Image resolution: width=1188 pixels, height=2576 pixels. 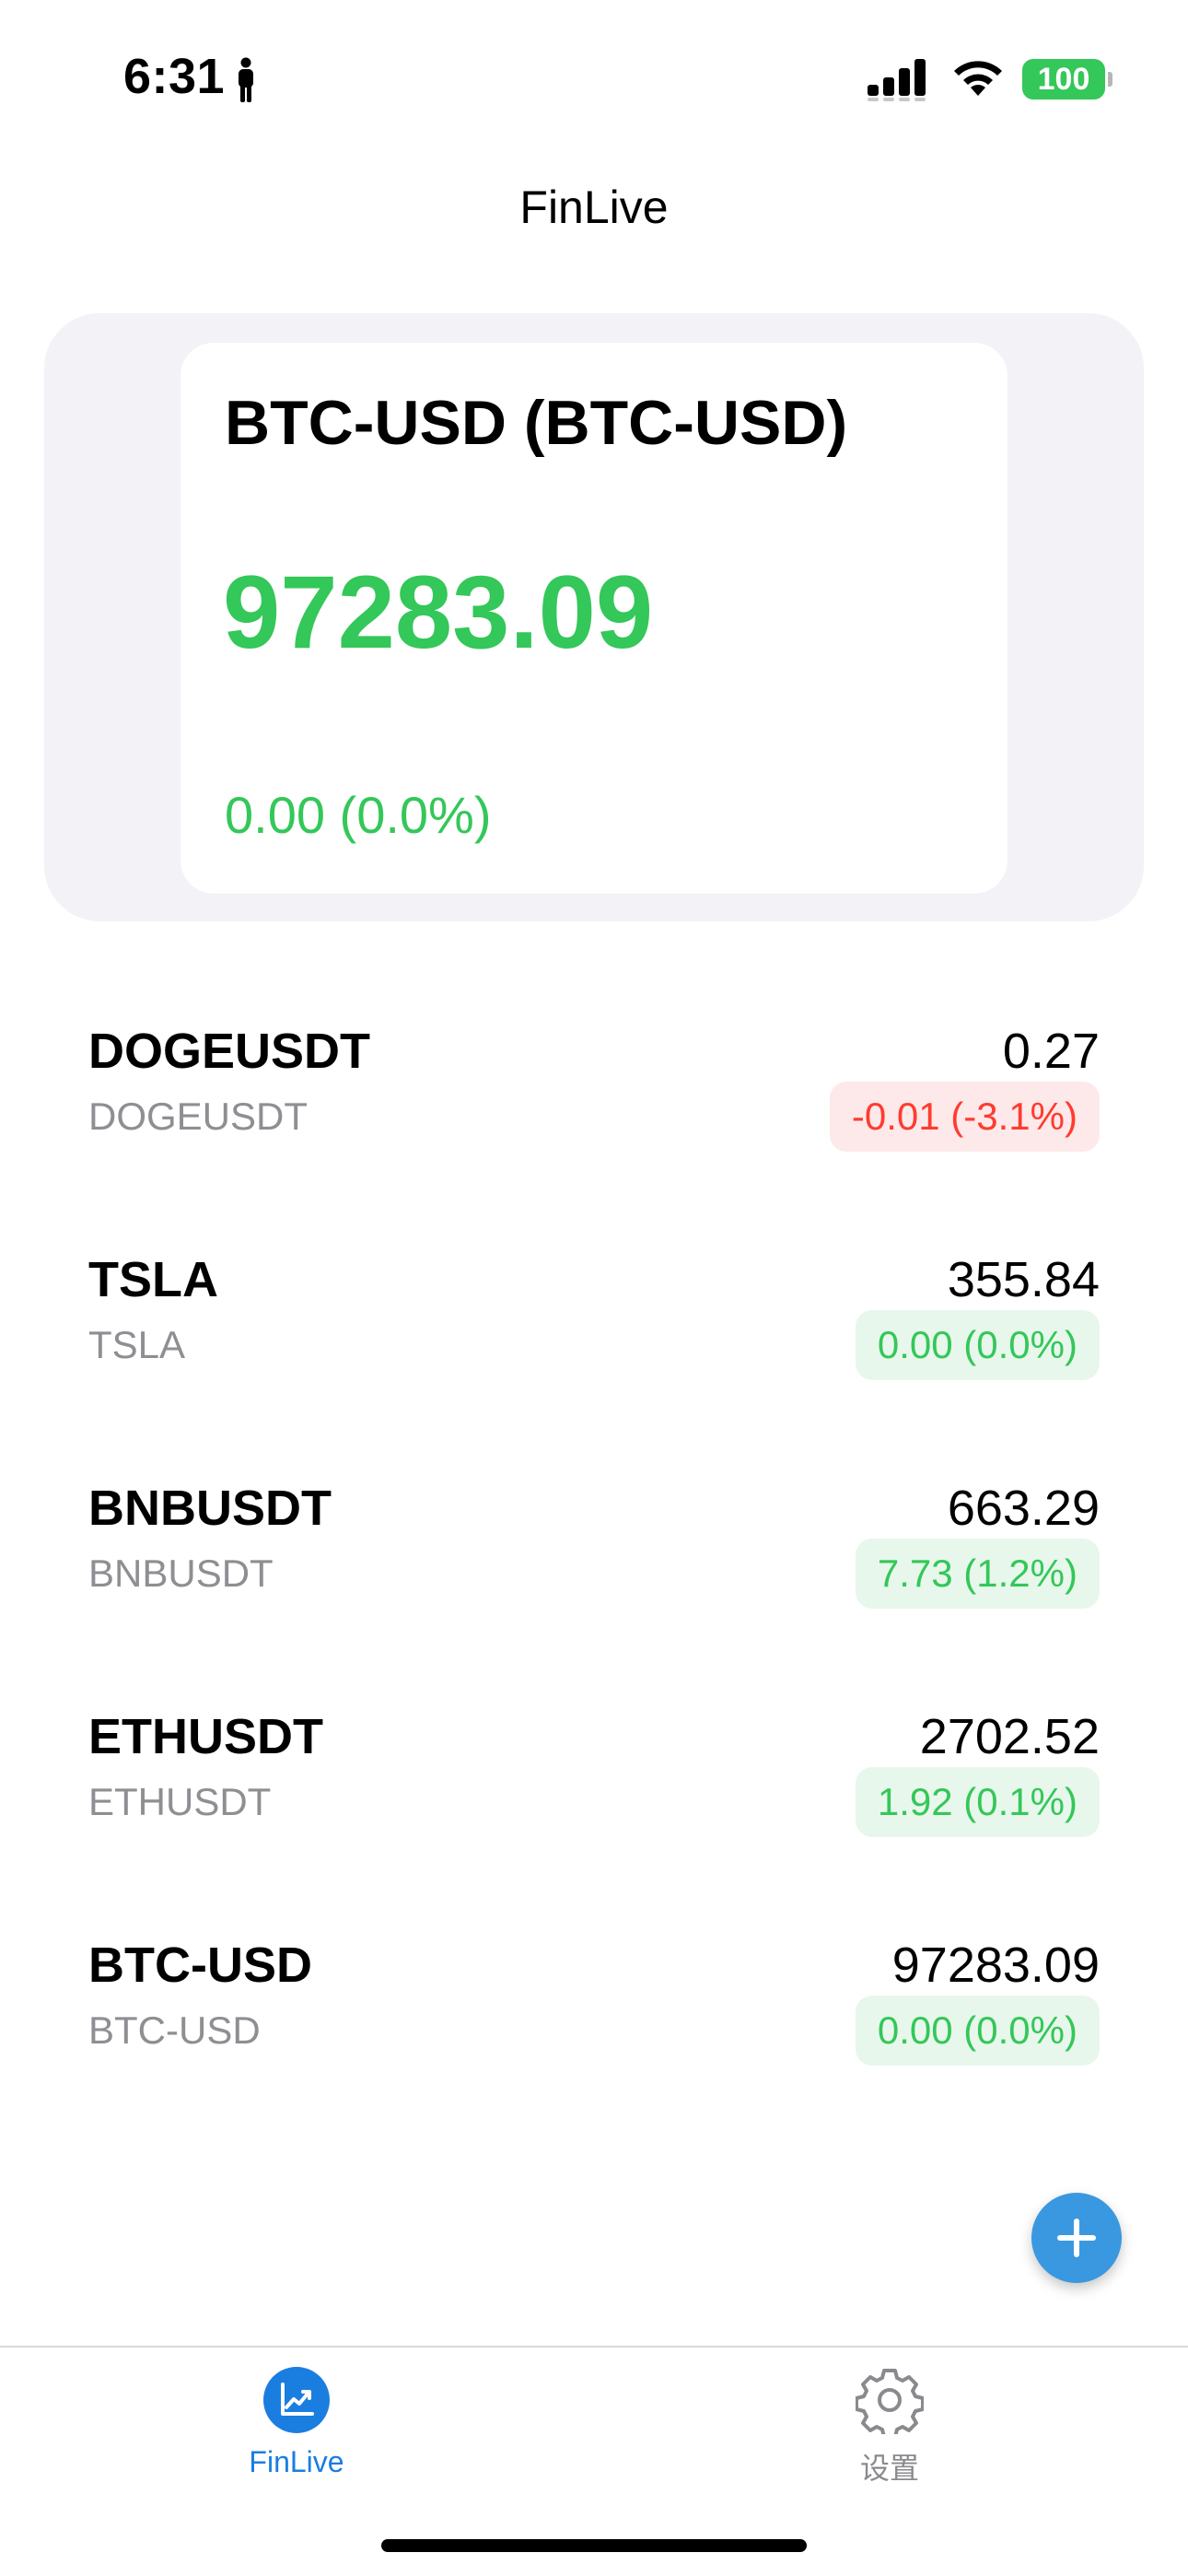 What do you see at coordinates (1010, 1736) in the screenshot?
I see `ticker-price: 2702.52` at bounding box center [1010, 1736].